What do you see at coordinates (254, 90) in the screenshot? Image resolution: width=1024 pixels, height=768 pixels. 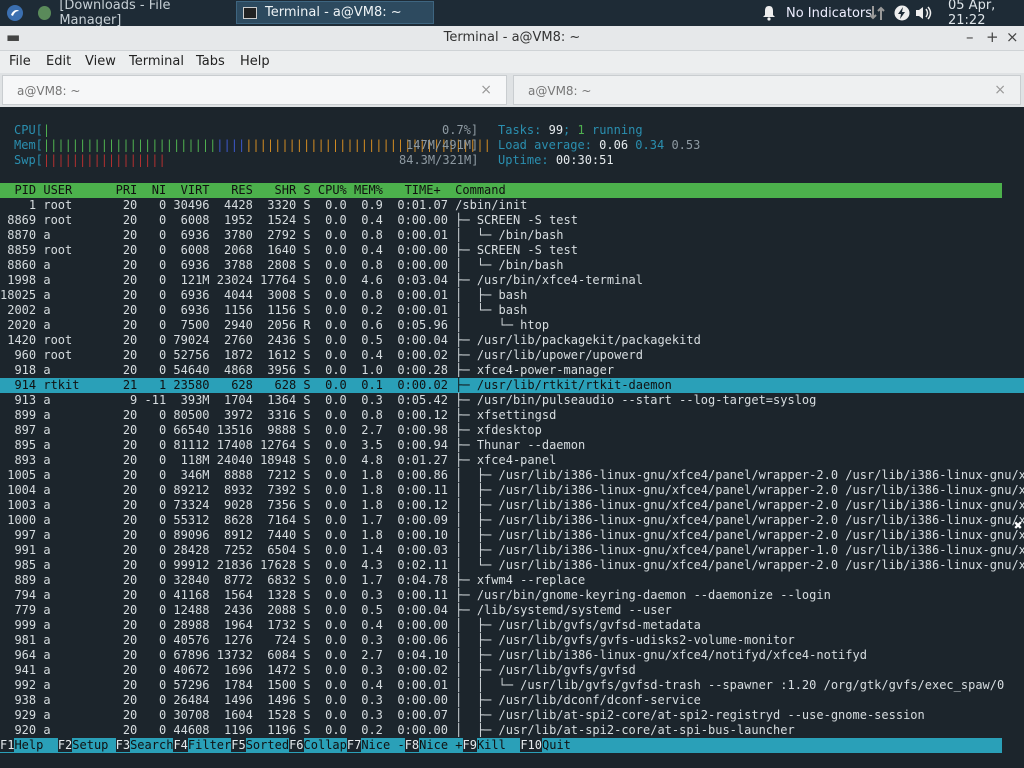 I see `tab-1: a@VM8: ~ ×` at bounding box center [254, 90].